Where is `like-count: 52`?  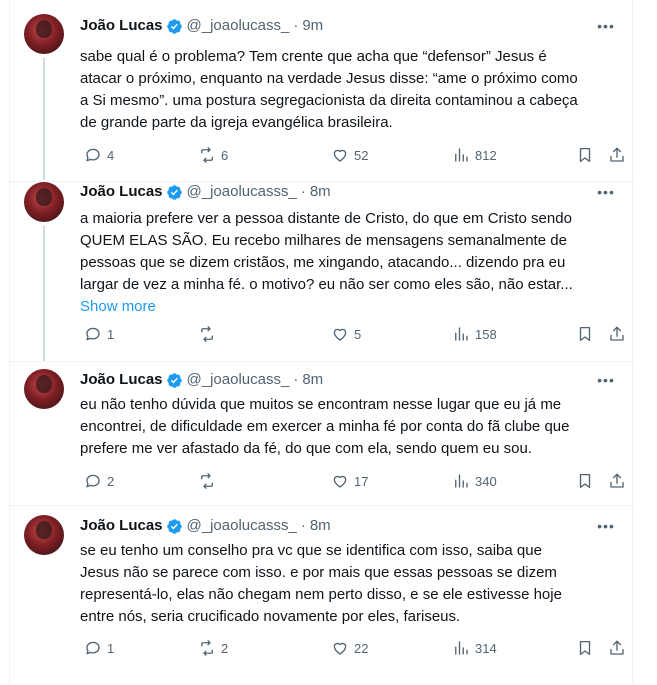 like-count: 52 is located at coordinates (361, 155).